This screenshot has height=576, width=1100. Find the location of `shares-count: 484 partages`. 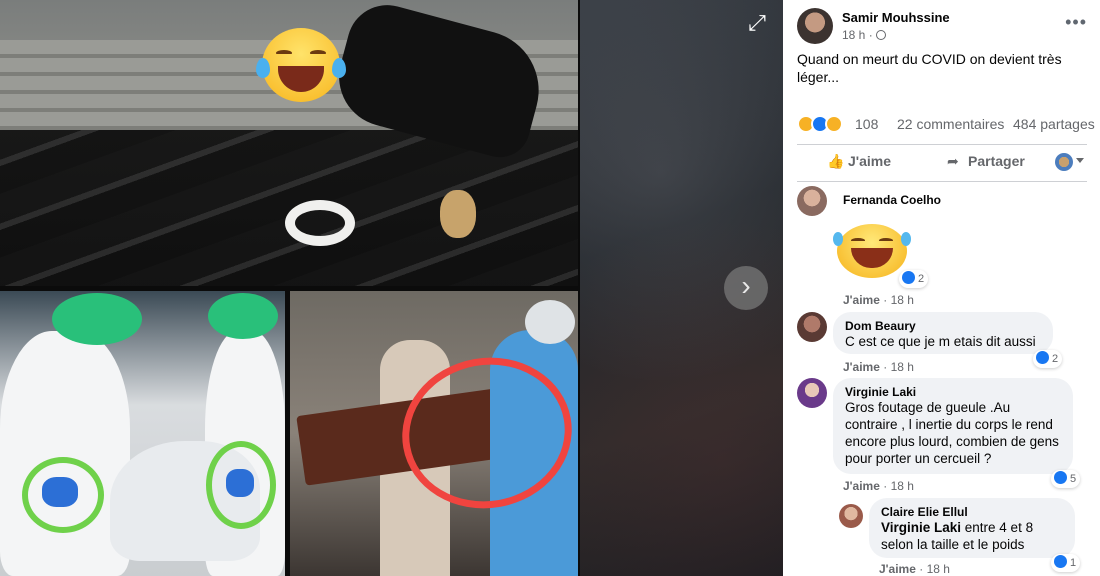

shares-count: 484 partages is located at coordinates (1054, 124).